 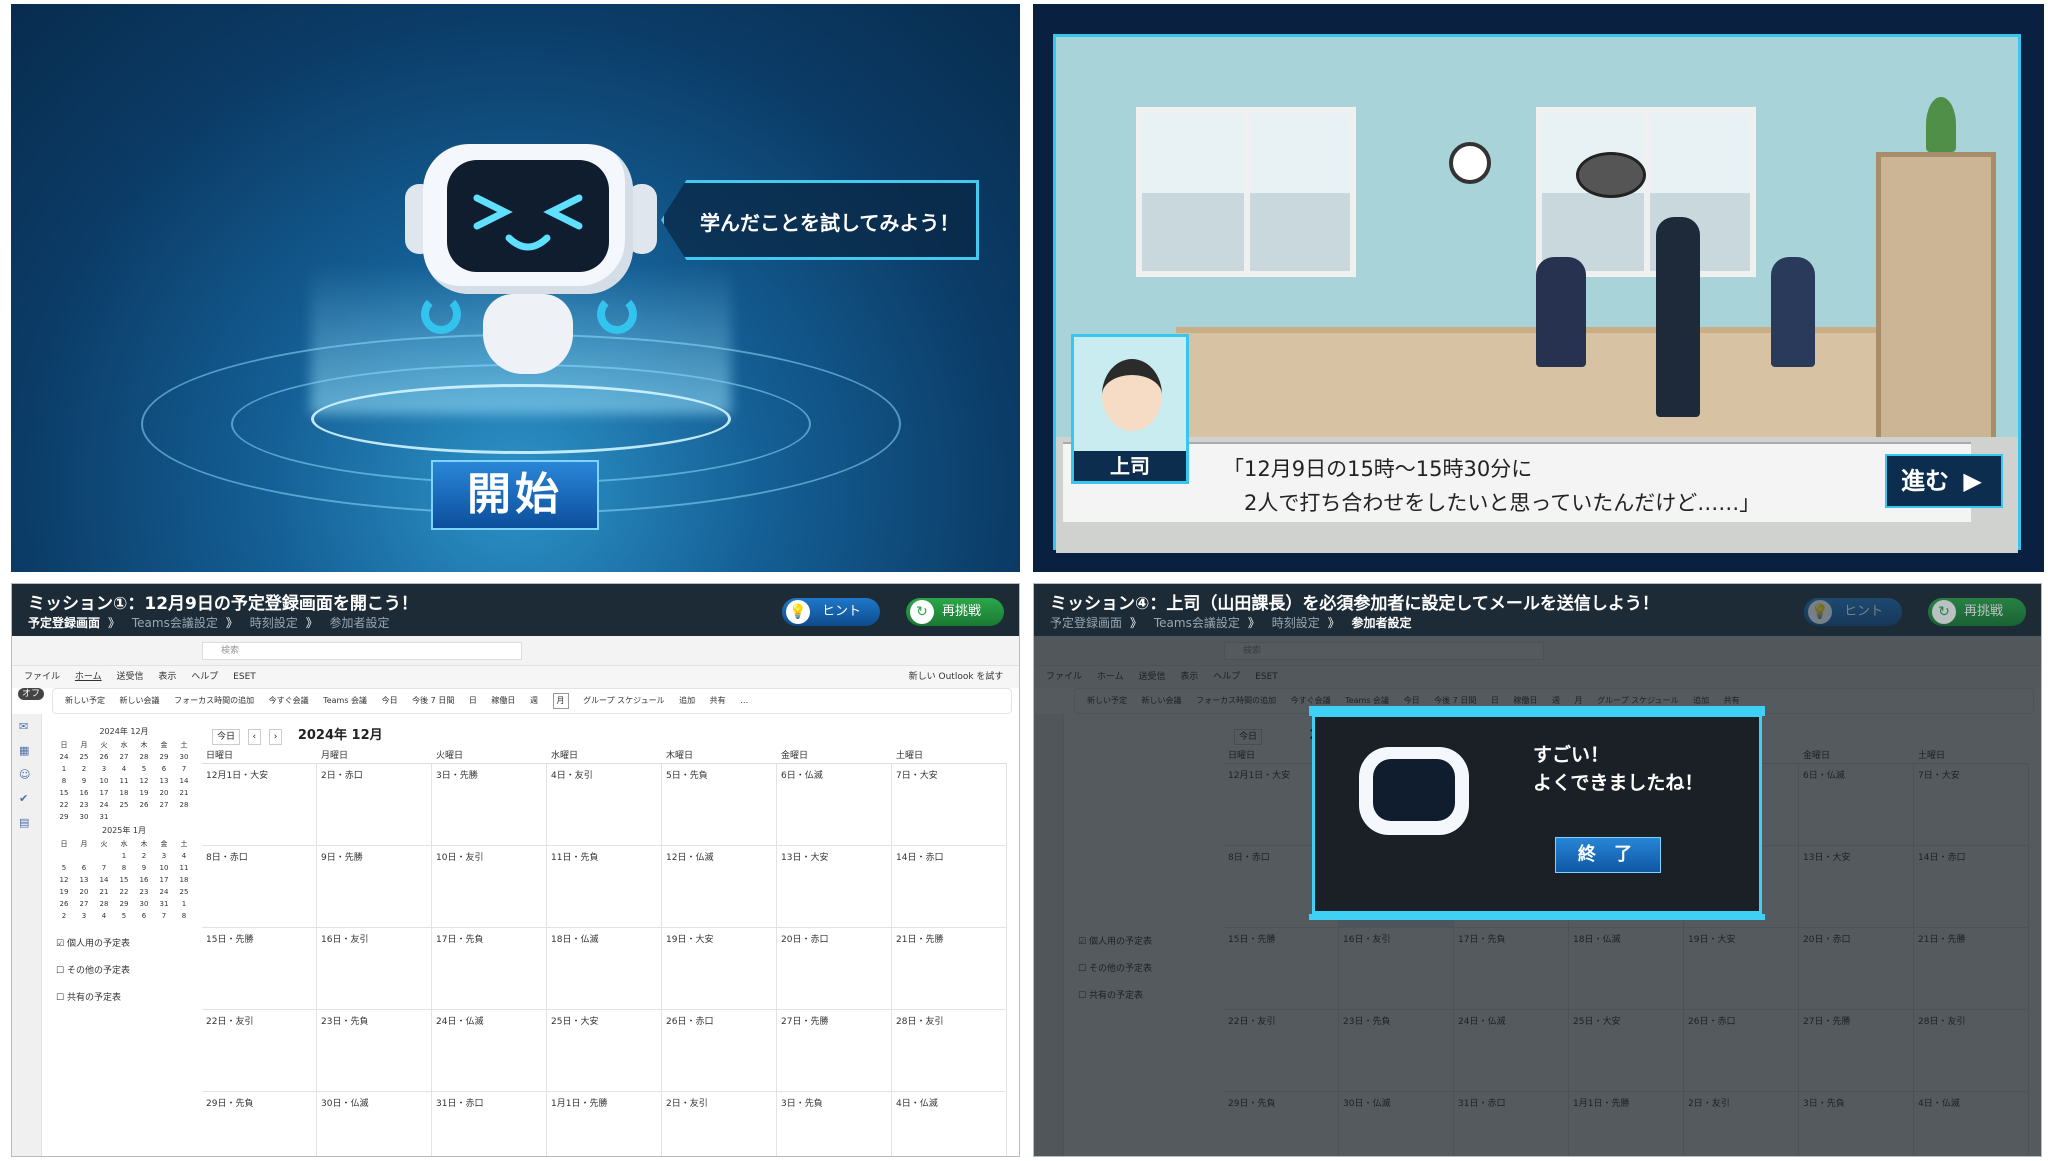 I want to click on hint-button: 💡 ヒント, so click(x=831, y=612).